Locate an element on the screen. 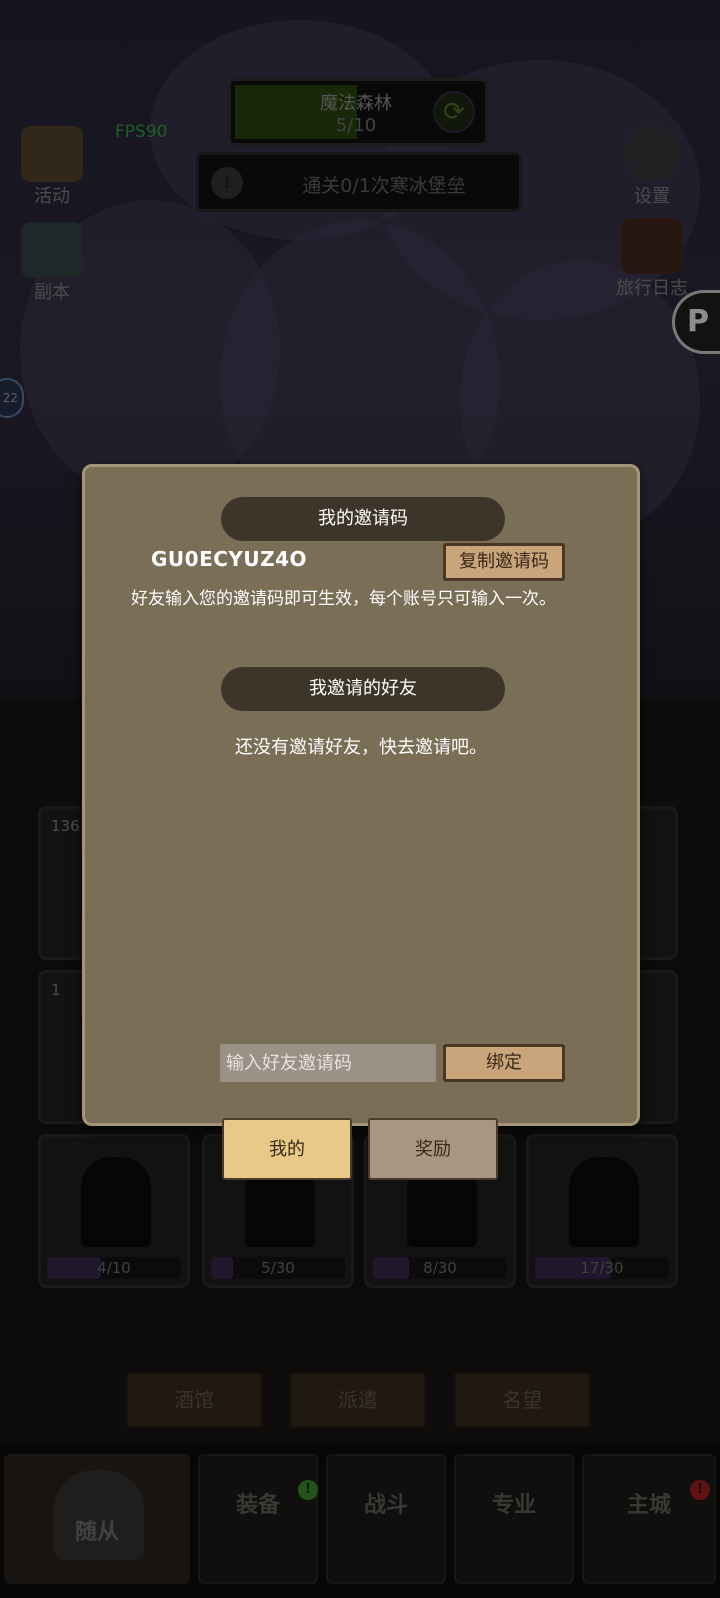 This screenshot has width=720, height=1598. follower-progress-bar: 8/30 is located at coordinates (440, 1268).